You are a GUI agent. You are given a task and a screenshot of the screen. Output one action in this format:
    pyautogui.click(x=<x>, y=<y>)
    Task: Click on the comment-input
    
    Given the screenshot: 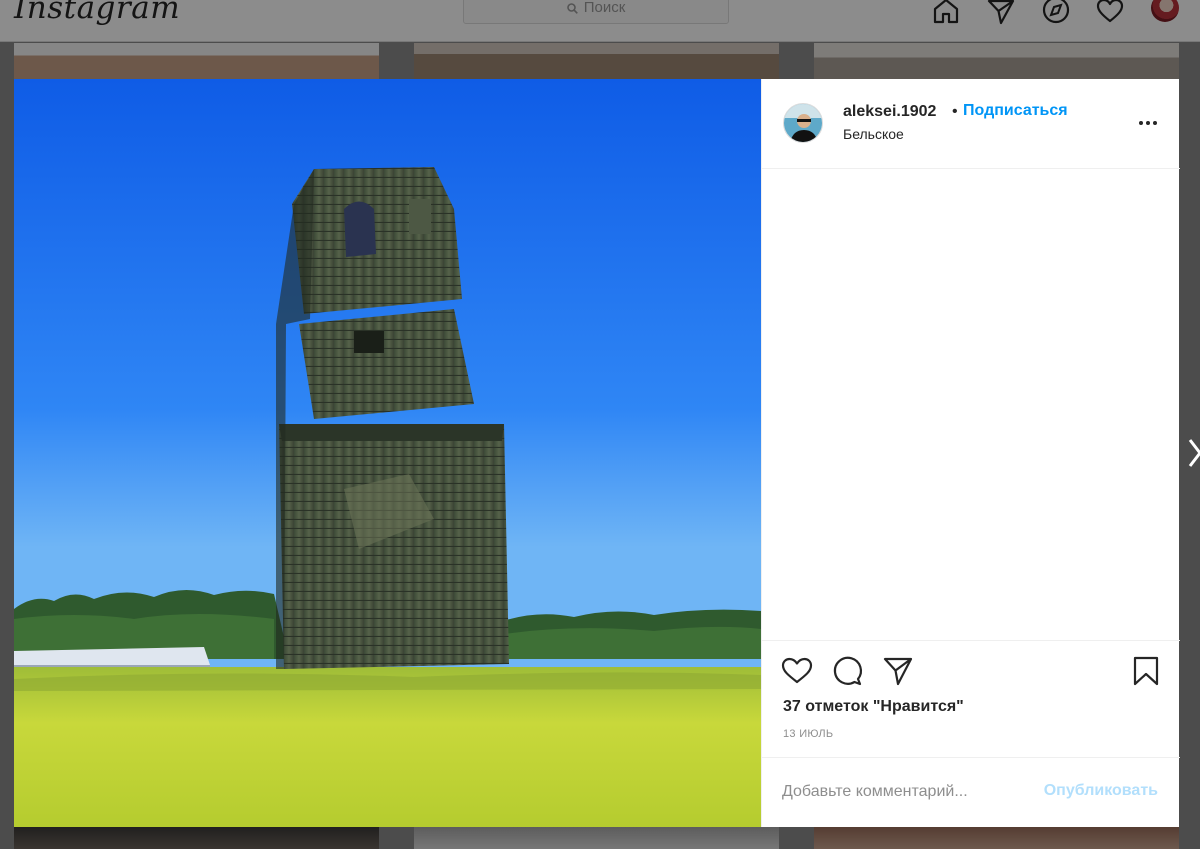 What is the action you would take?
    pyautogui.click(x=902, y=792)
    